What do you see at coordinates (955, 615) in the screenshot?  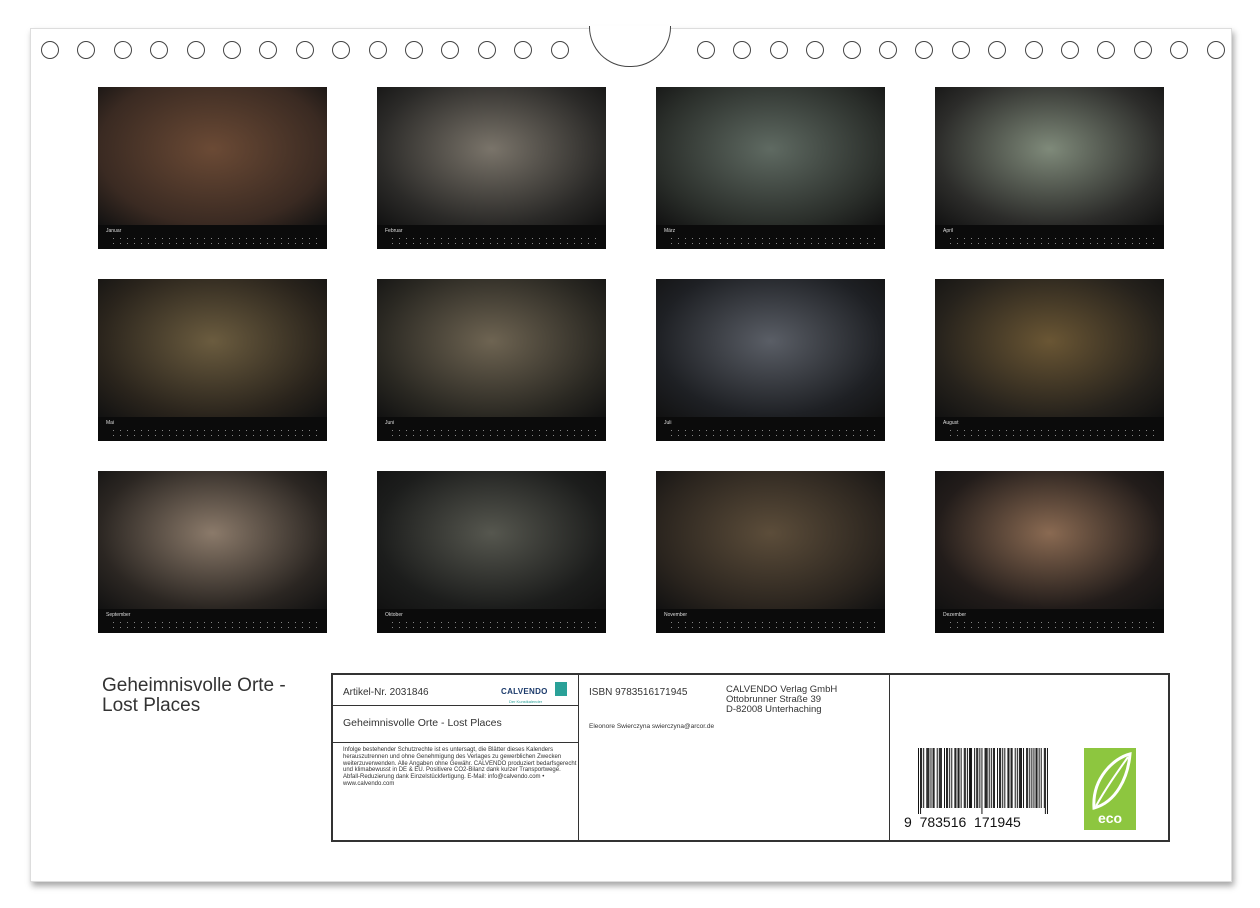 I see `month-label: Dezember` at bounding box center [955, 615].